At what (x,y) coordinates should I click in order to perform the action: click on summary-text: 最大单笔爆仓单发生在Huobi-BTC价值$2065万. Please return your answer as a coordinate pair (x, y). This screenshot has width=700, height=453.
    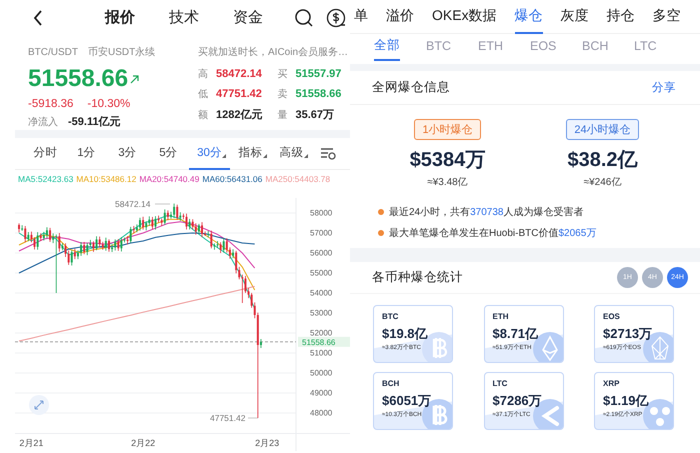
    Looking at the image, I should click on (492, 233).